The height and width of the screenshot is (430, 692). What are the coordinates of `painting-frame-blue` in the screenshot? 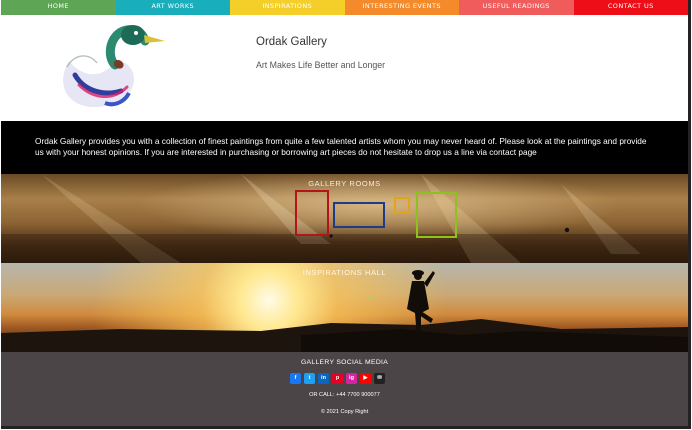 It's located at (359, 215).